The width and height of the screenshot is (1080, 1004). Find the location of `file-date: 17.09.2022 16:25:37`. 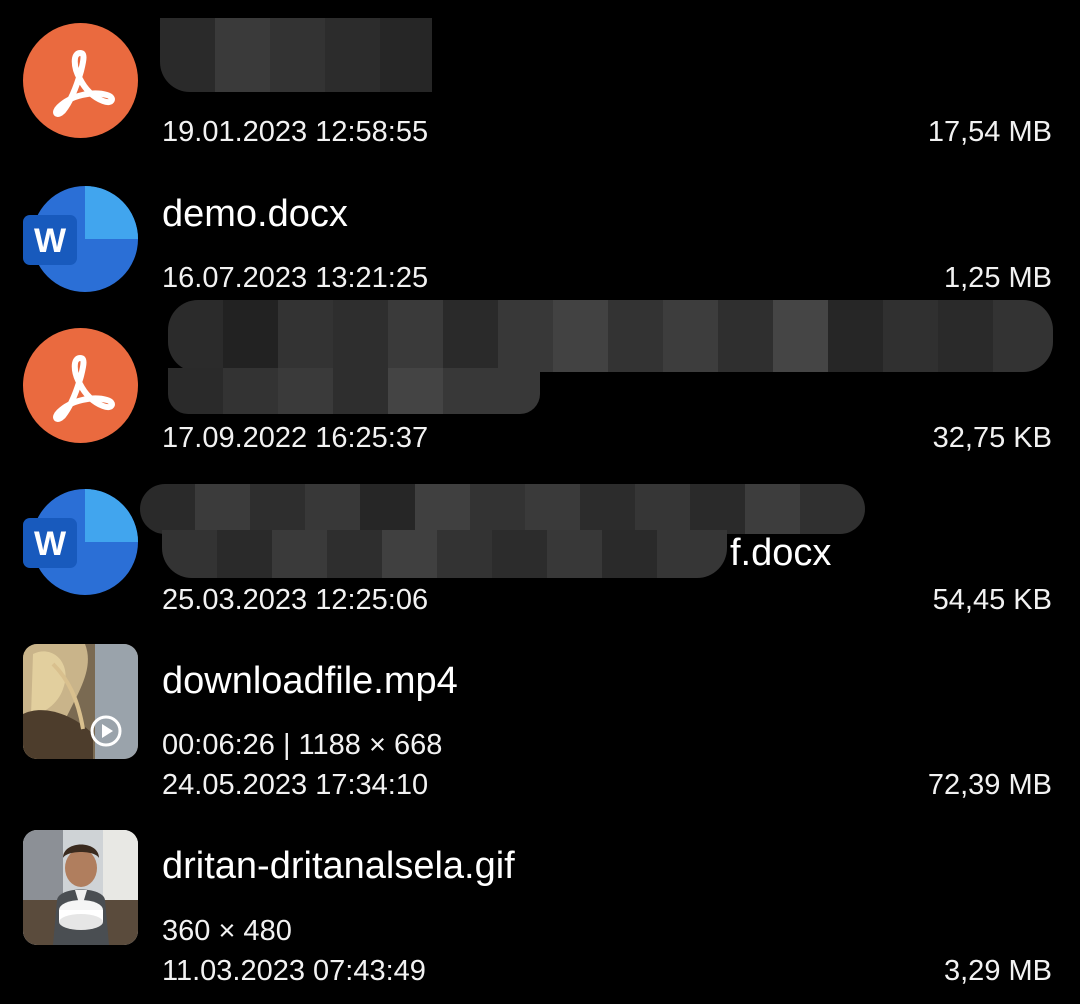

file-date: 17.09.2022 16:25:37 is located at coordinates (295, 438).